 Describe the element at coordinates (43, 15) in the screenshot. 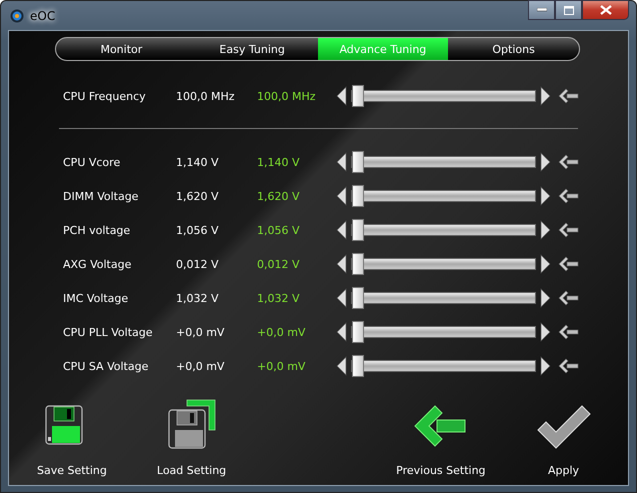

I see `window-title: eOC` at that location.